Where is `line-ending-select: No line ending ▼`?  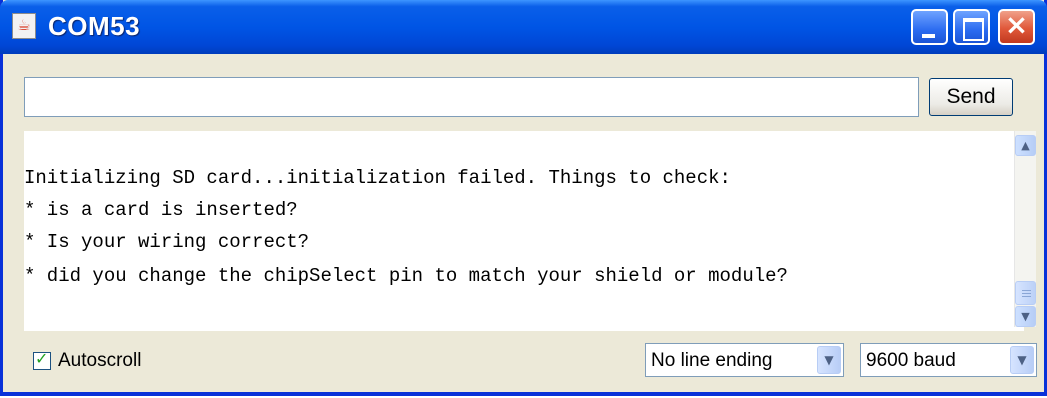
line-ending-select: No line ending ▼ is located at coordinates (744, 360).